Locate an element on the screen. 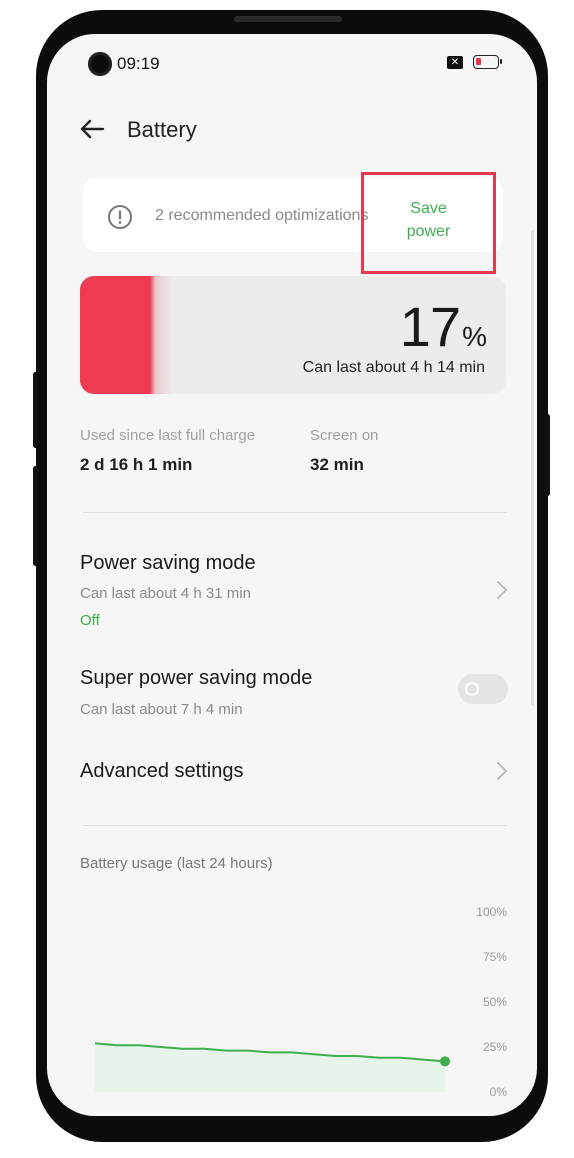 Image resolution: width=574 pixels, height=1158 pixels. recommendation-text: 2 recommended optimizations is located at coordinates (262, 215).